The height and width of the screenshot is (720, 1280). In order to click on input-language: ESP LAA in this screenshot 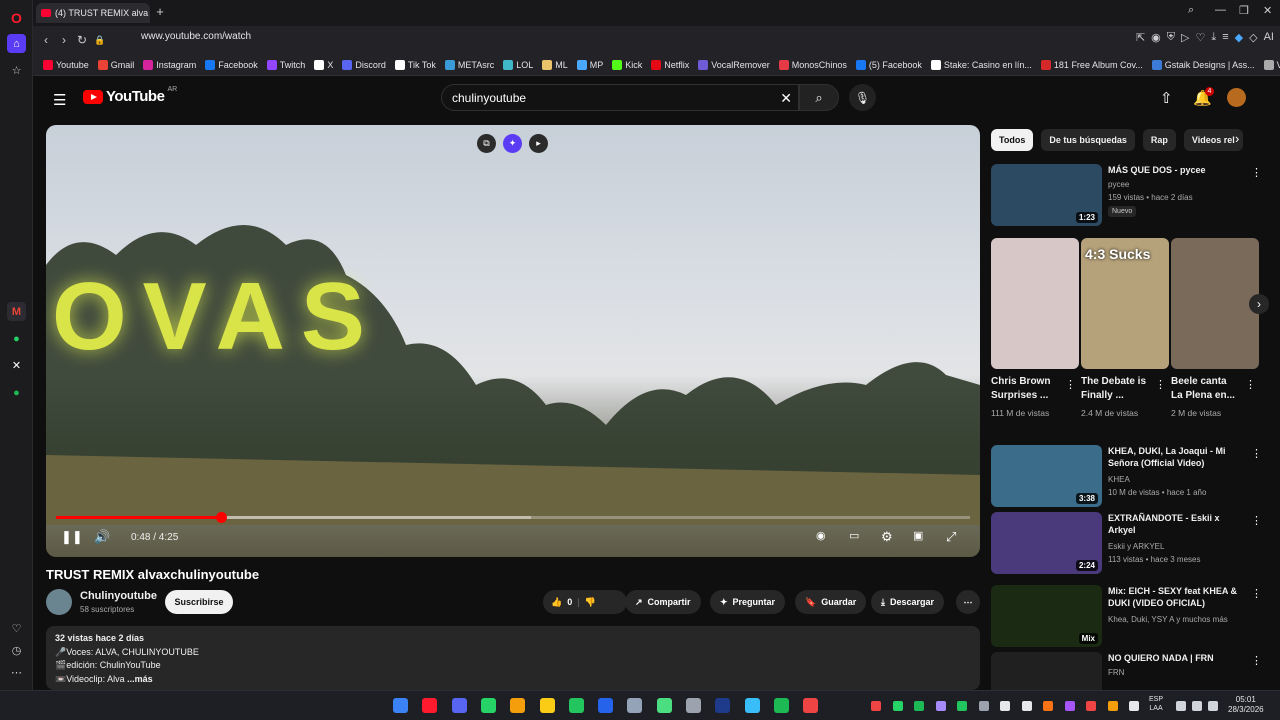, I will do `click(1156, 704)`.